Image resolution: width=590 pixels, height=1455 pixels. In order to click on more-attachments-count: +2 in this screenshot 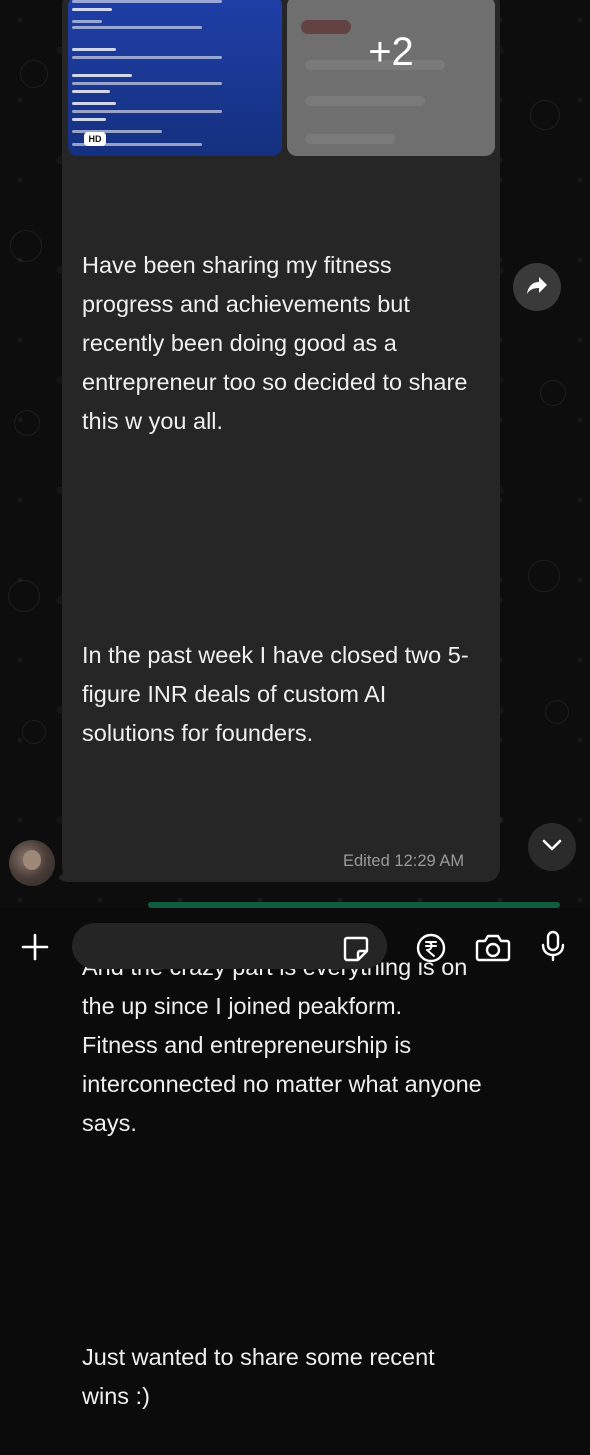, I will do `click(391, 52)`.